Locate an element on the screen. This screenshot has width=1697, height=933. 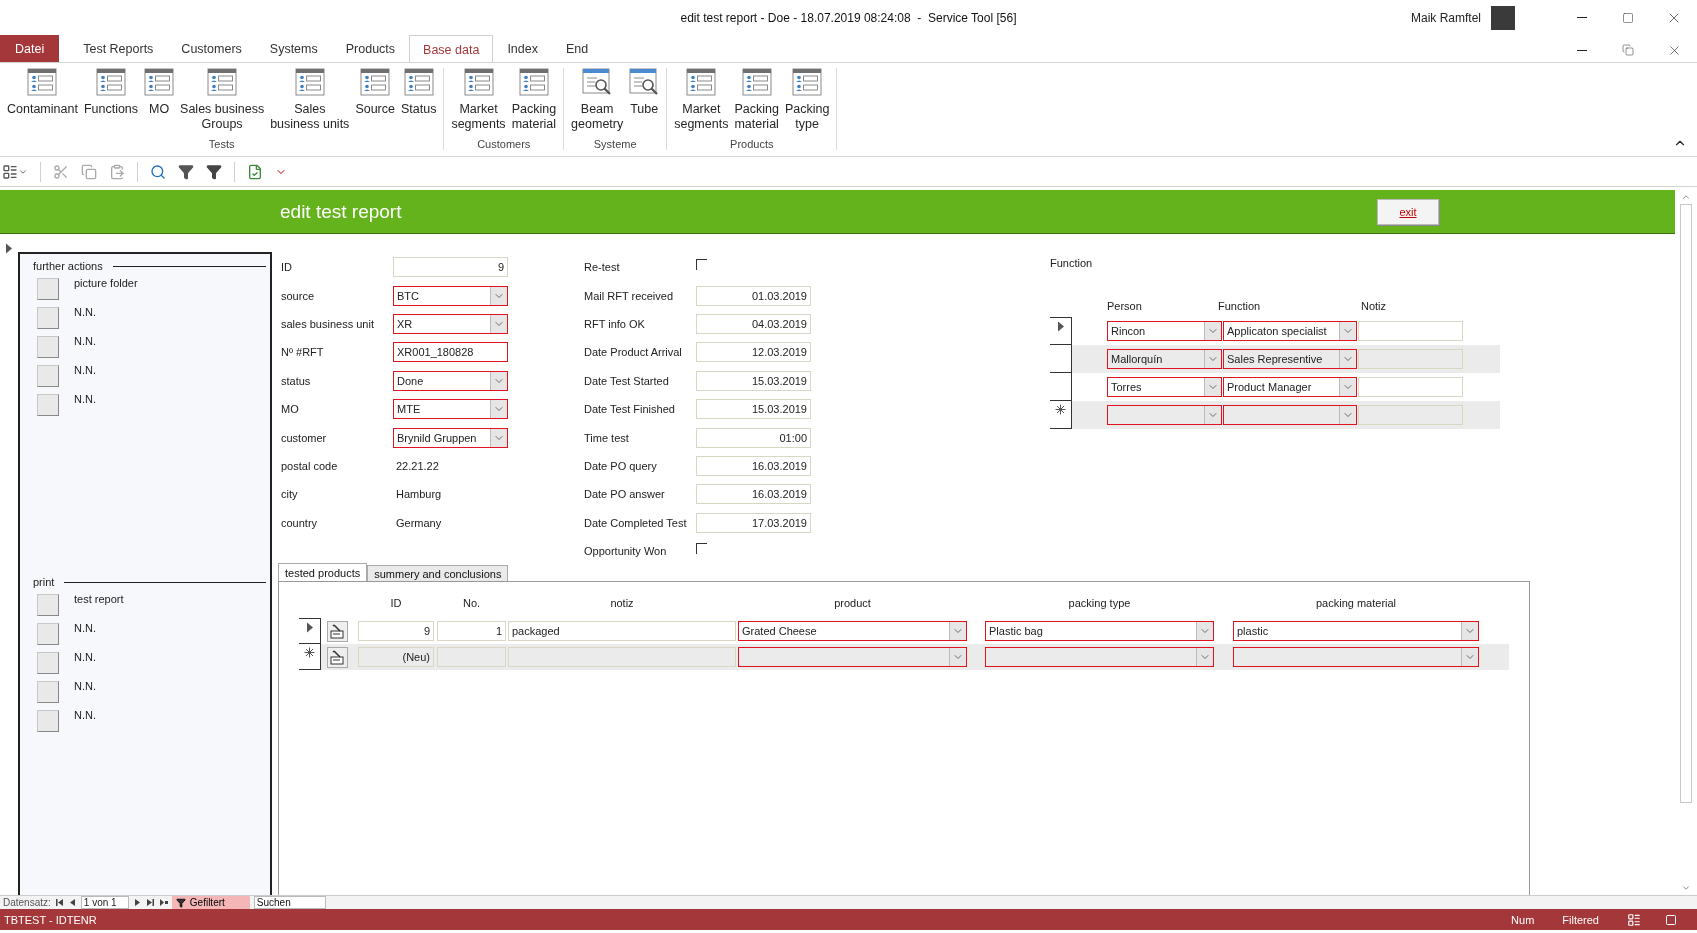
text-field: XR001_180828 is located at coordinates (450, 352).